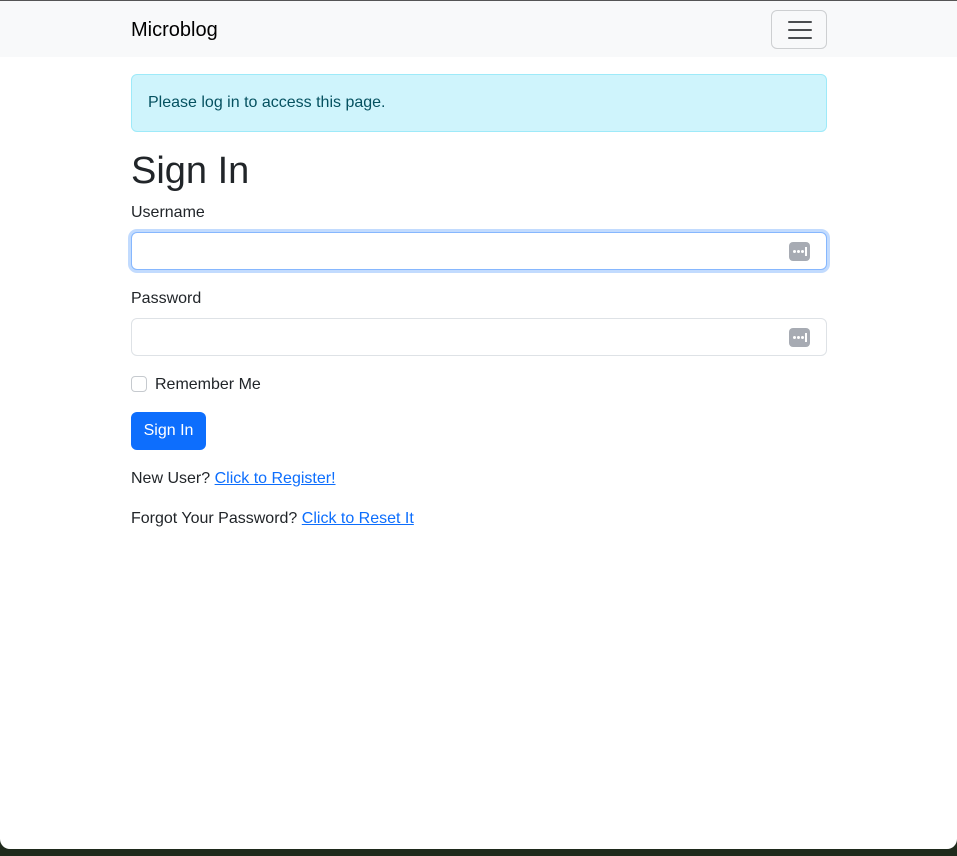 The width and height of the screenshot is (957, 856). I want to click on info-alert: Please log in to access this page., so click(479, 103).